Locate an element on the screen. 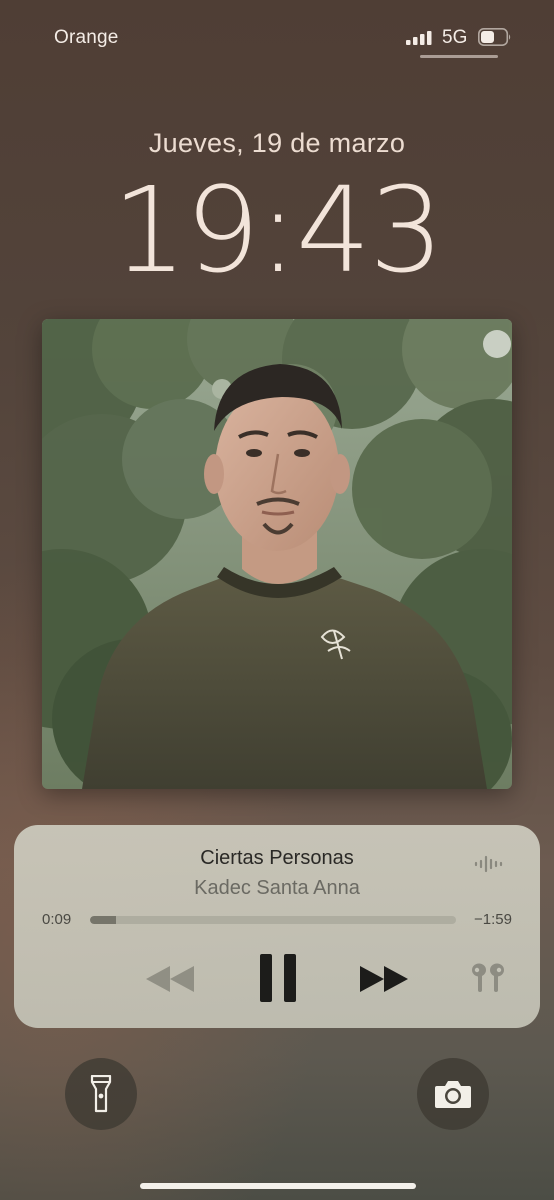  elapsed-time: 0:09 is located at coordinates (57, 919).